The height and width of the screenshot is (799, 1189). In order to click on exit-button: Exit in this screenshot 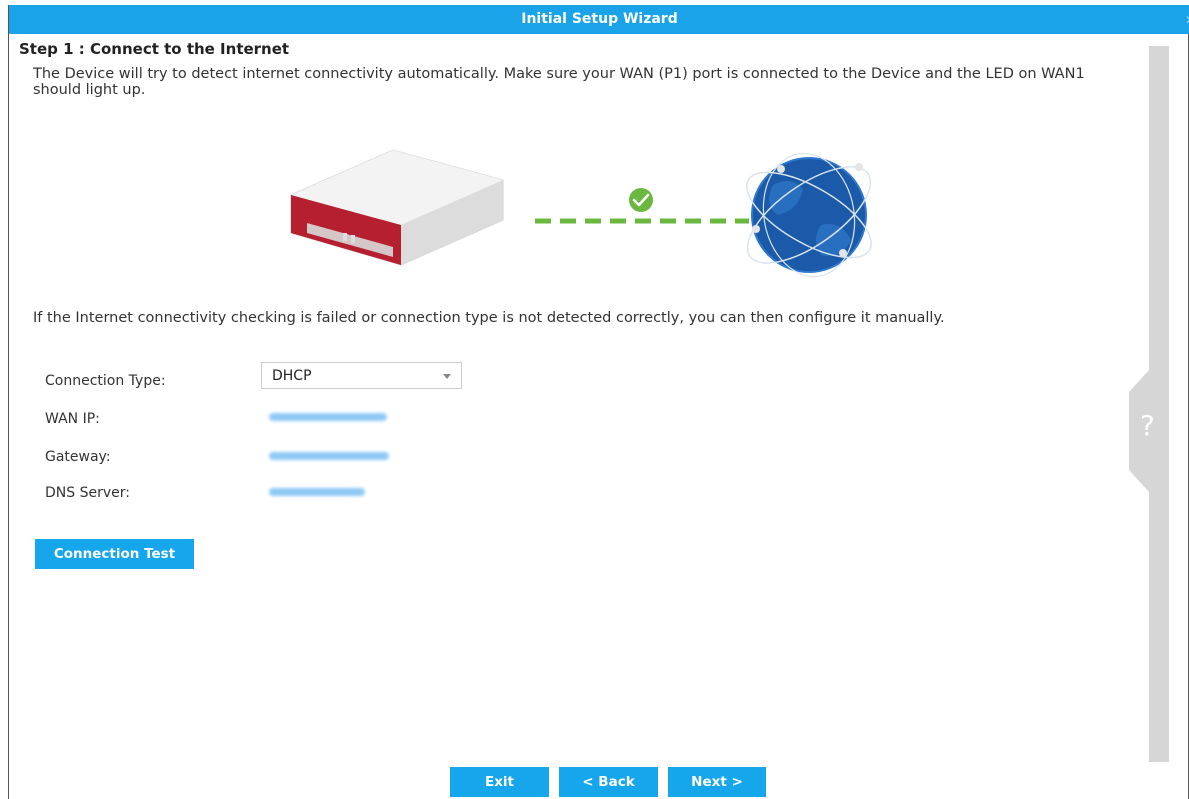, I will do `click(499, 782)`.